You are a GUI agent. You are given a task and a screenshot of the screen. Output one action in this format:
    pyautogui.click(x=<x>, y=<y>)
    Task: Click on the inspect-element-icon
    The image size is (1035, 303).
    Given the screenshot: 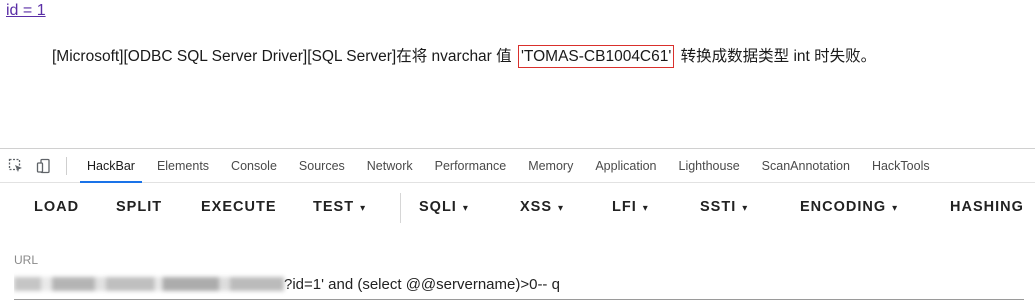 What is the action you would take?
    pyautogui.click(x=16, y=166)
    